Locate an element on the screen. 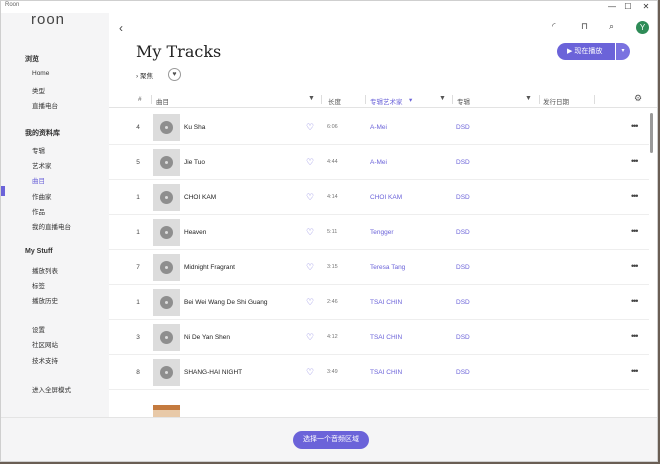 Image resolution: width=660 pixels, height=464 pixels. album-art-partial is located at coordinates (166, 411).